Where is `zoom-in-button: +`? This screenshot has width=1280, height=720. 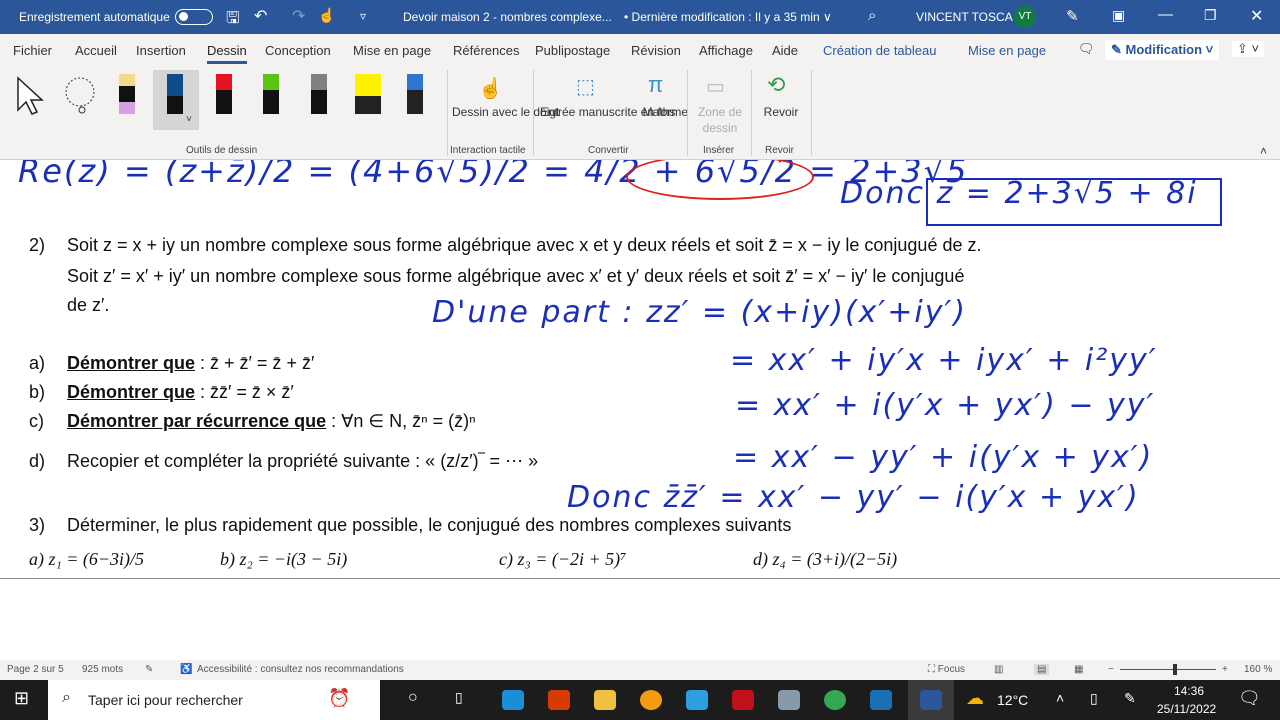 zoom-in-button: + is located at coordinates (1225, 669).